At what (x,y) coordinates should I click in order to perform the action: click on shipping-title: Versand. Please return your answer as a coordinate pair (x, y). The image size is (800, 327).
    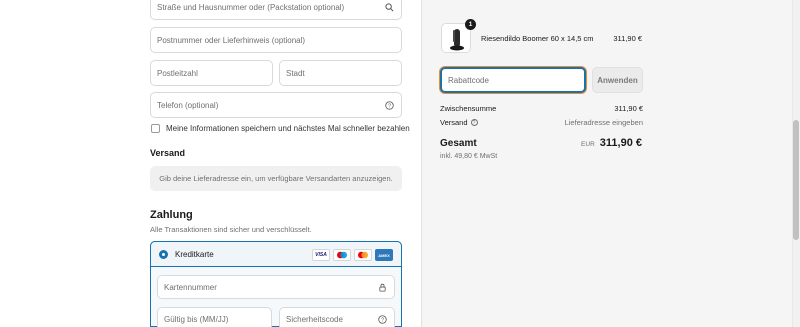
    Looking at the image, I should click on (168, 153).